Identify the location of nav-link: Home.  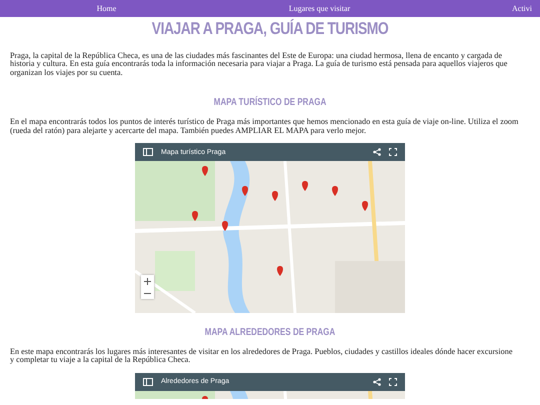
(106, 8).